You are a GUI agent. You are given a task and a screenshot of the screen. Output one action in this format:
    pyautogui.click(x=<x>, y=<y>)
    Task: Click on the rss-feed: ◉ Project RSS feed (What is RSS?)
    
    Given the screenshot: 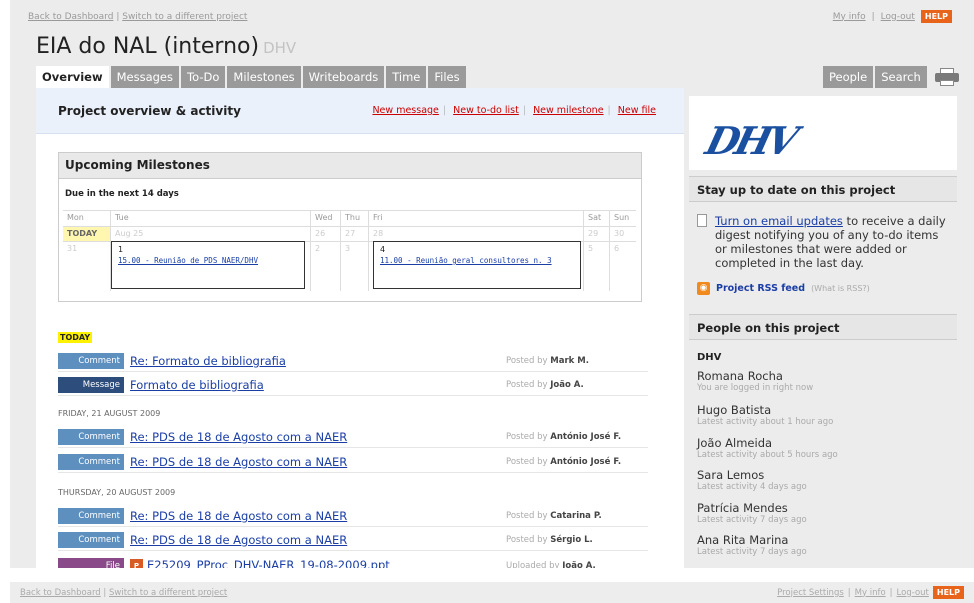 What is the action you would take?
    pyautogui.click(x=783, y=288)
    